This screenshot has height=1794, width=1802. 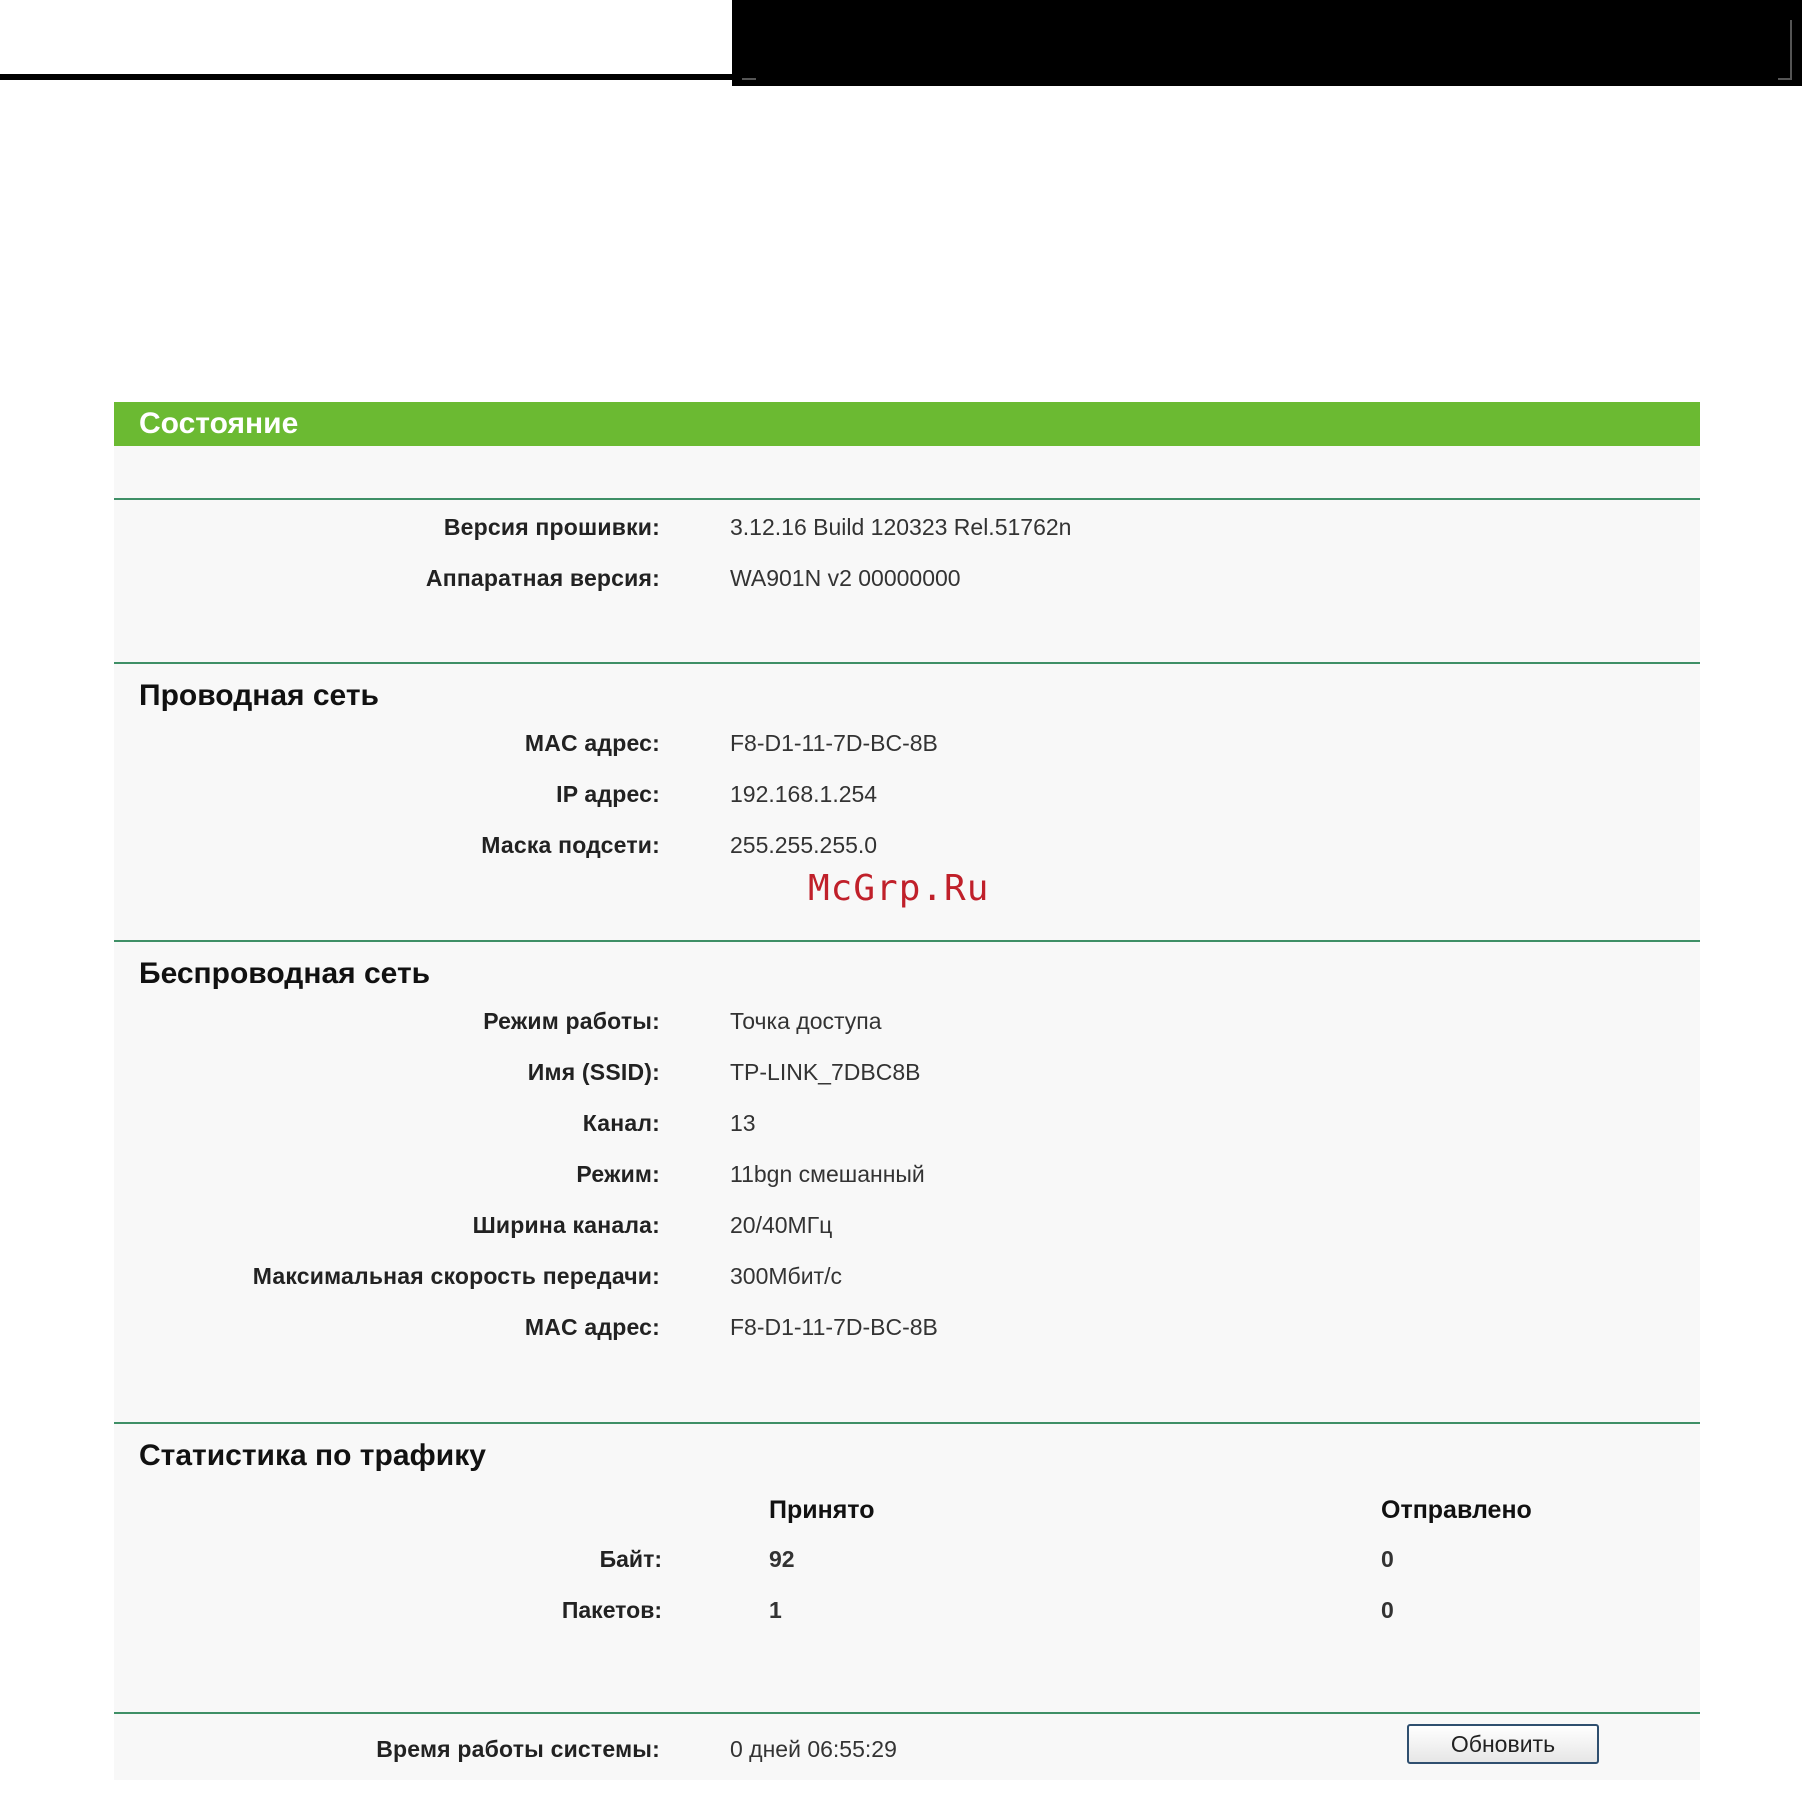 I want to click on wireless-row: Канал: 13, so click(x=907, y=1135).